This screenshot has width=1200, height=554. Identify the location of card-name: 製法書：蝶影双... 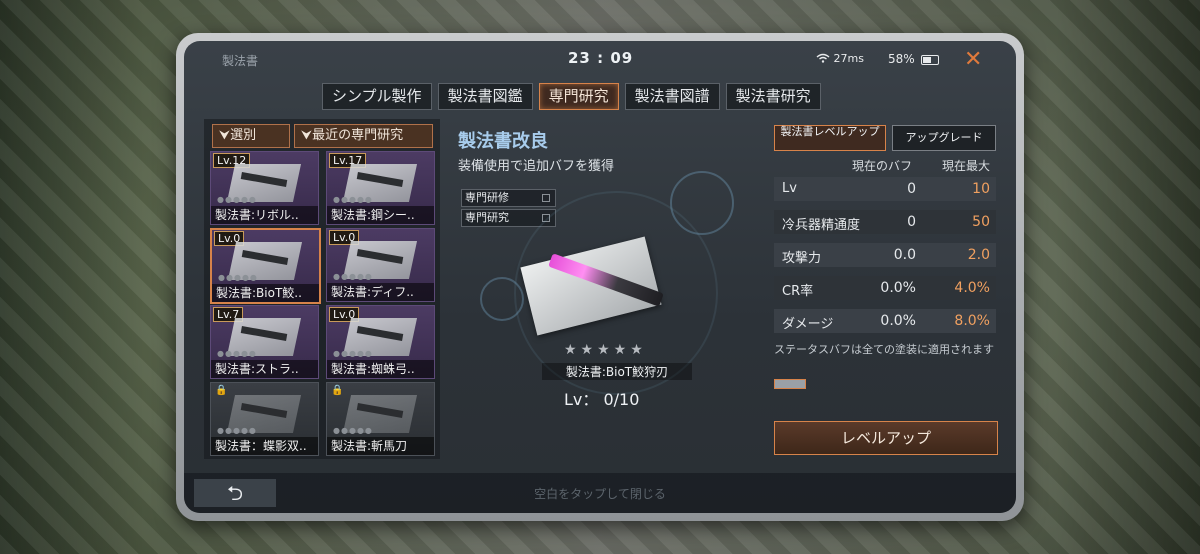
(264, 446).